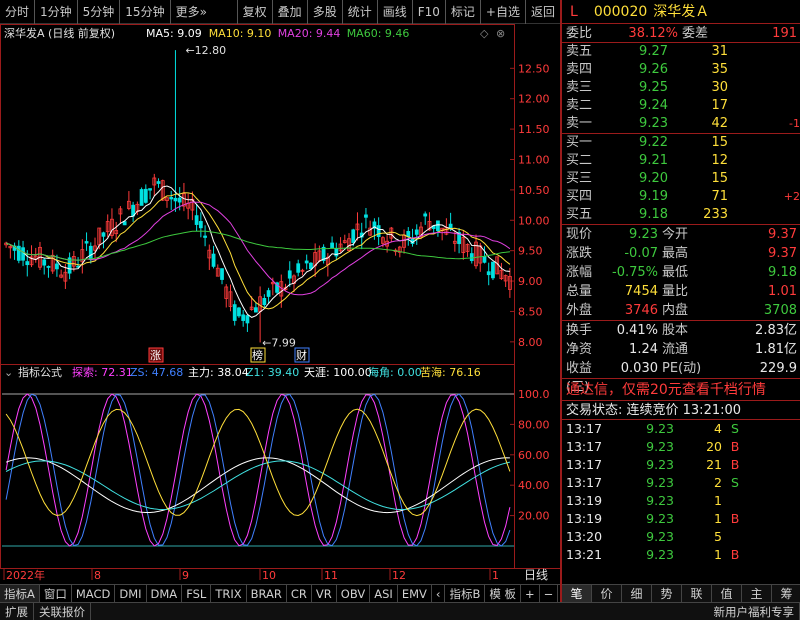 The image size is (800, 620). What do you see at coordinates (534, 190) in the screenshot?
I see `price-tick-label: 10.50` at bounding box center [534, 190].